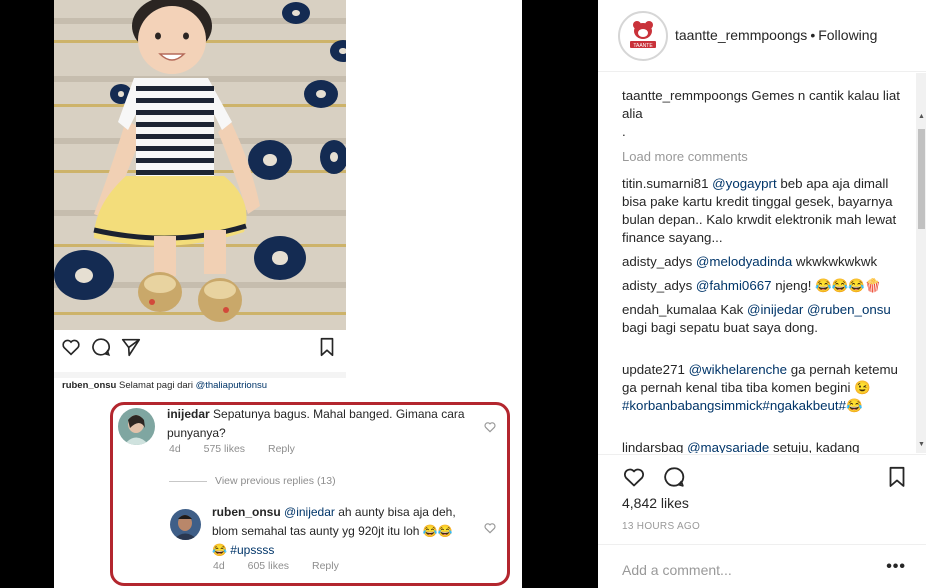 Image resolution: width=926 pixels, height=588 pixels. Describe the element at coordinates (188, 414) in the screenshot. I see `comment-user: inijedar` at that location.